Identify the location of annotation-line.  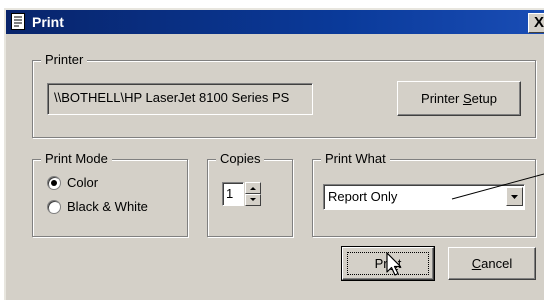
(497, 186).